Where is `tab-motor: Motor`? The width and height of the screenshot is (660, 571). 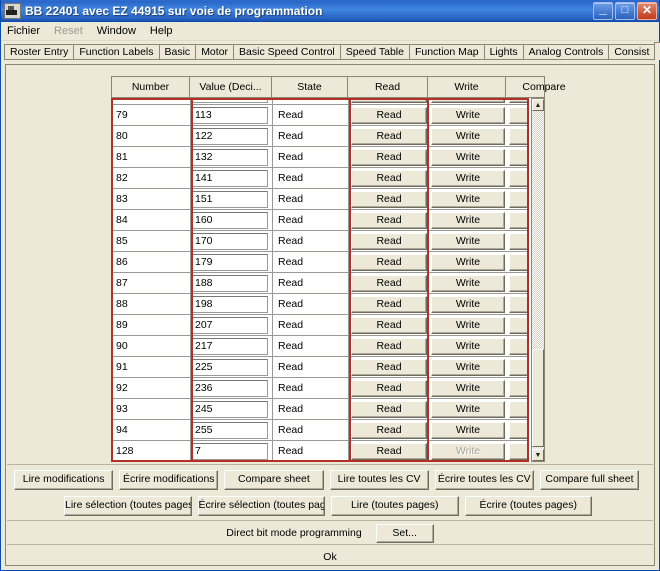 tab-motor: Motor is located at coordinates (215, 52).